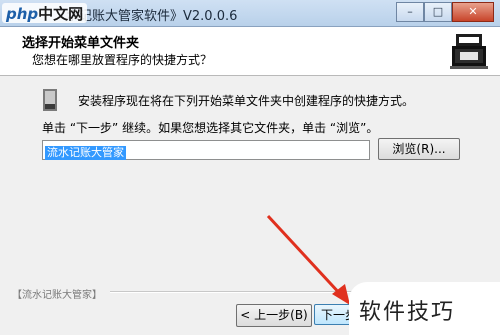  I want to click on corner-watermark-text: 软件技巧, so click(407, 312).